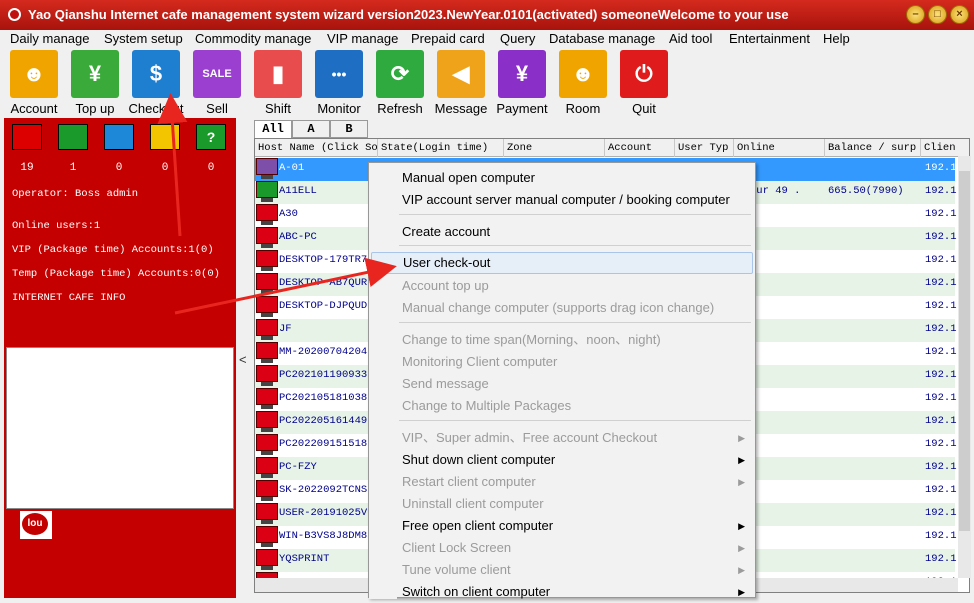 This screenshot has height=603, width=974. Describe the element at coordinates (298, 237) in the screenshot. I see `host-name-cell: ABC-PC` at that location.